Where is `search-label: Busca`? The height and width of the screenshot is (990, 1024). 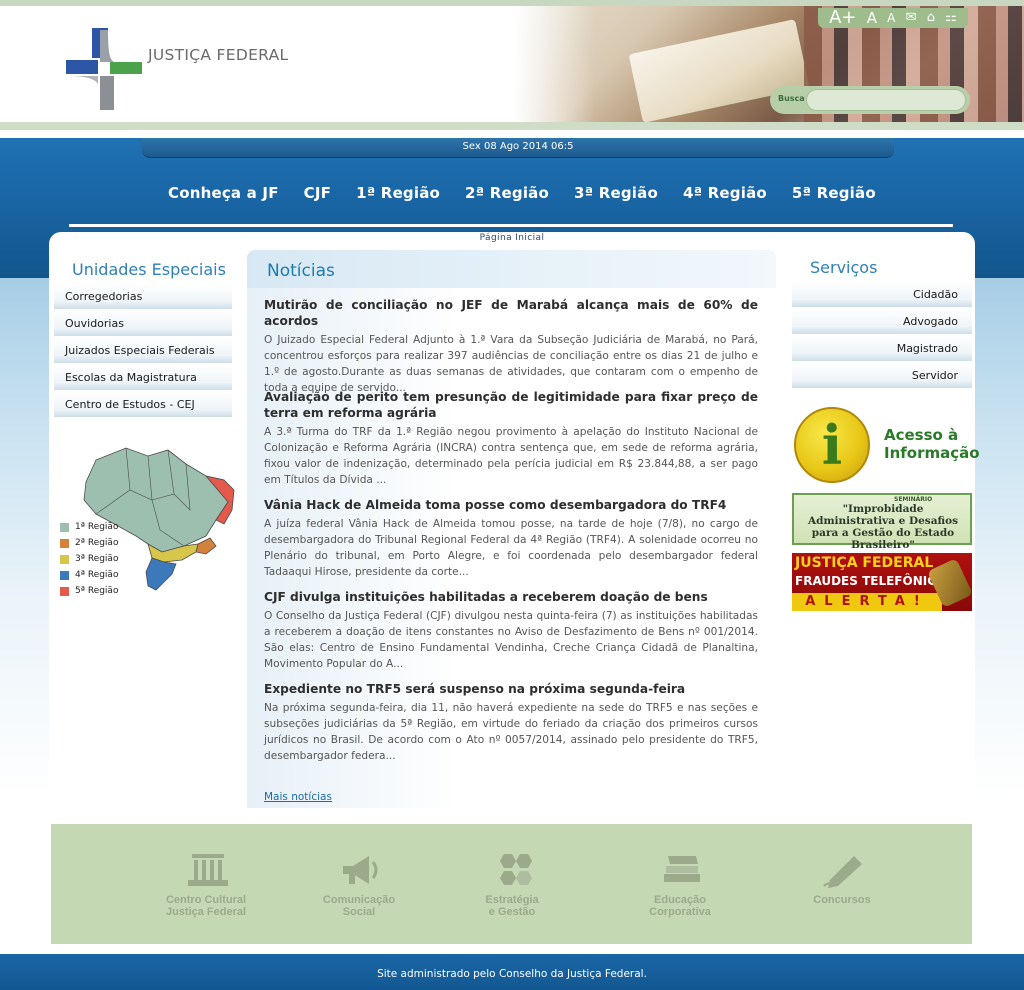 search-label: Busca is located at coordinates (791, 98).